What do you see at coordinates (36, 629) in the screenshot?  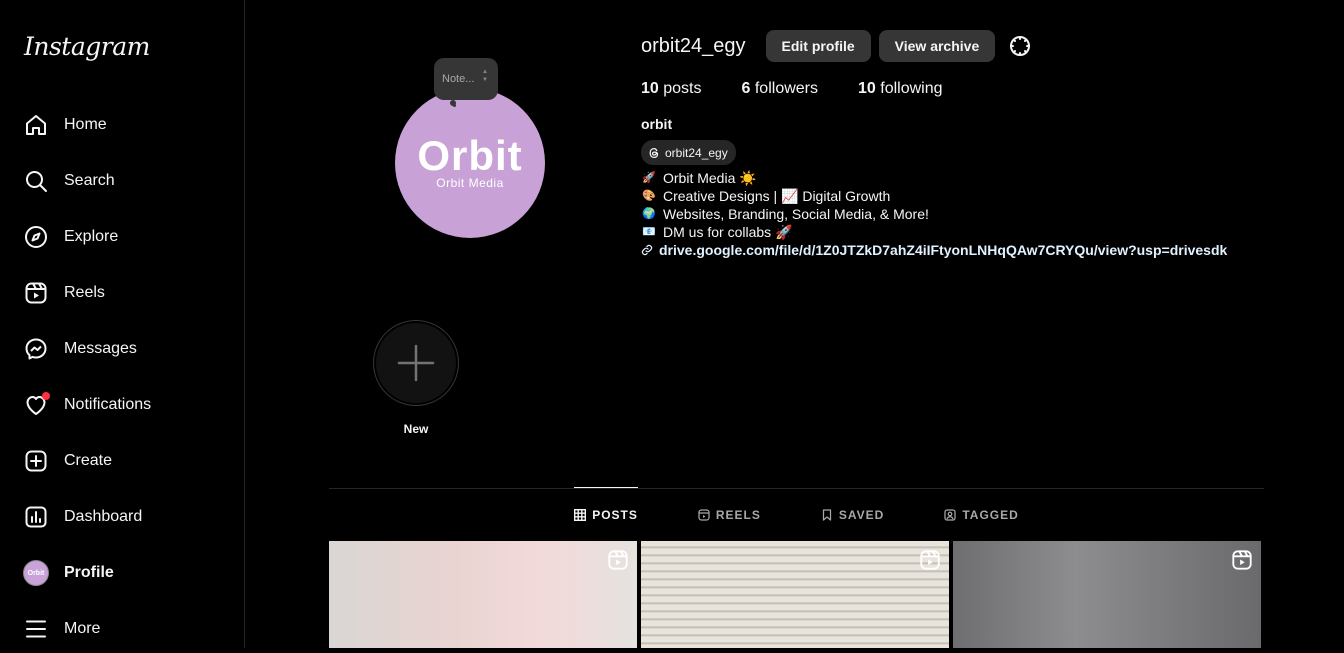 I see `menu-icon` at bounding box center [36, 629].